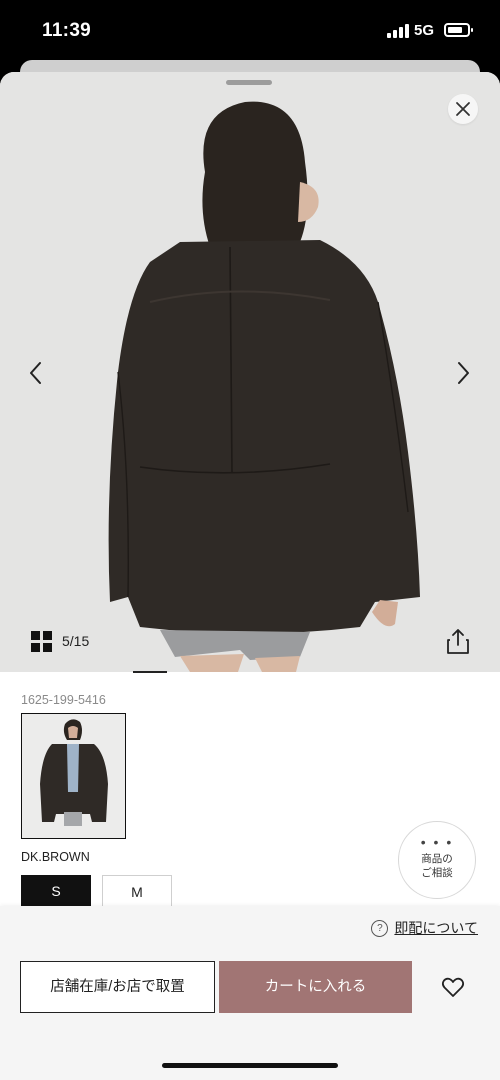 The image size is (500, 1080). I want to click on consult-label: 商品の ご相談, so click(437, 866).